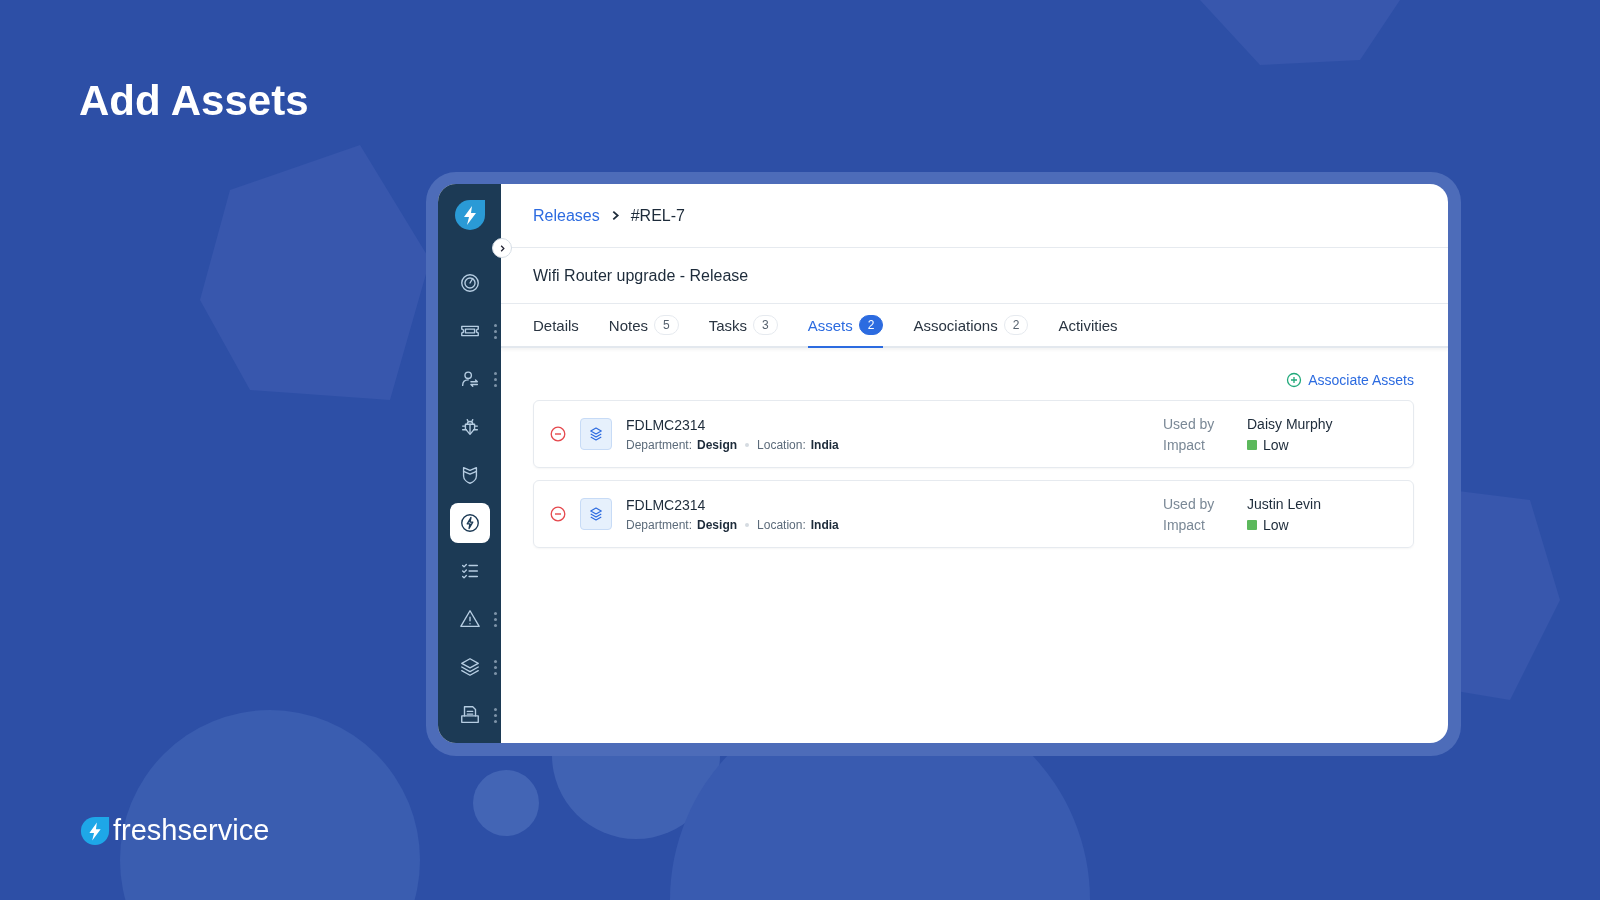 The width and height of the screenshot is (1600, 900). Describe the element at coordinates (641, 275) in the screenshot. I see `record-title: Wifi Router upgrade - Release` at that location.